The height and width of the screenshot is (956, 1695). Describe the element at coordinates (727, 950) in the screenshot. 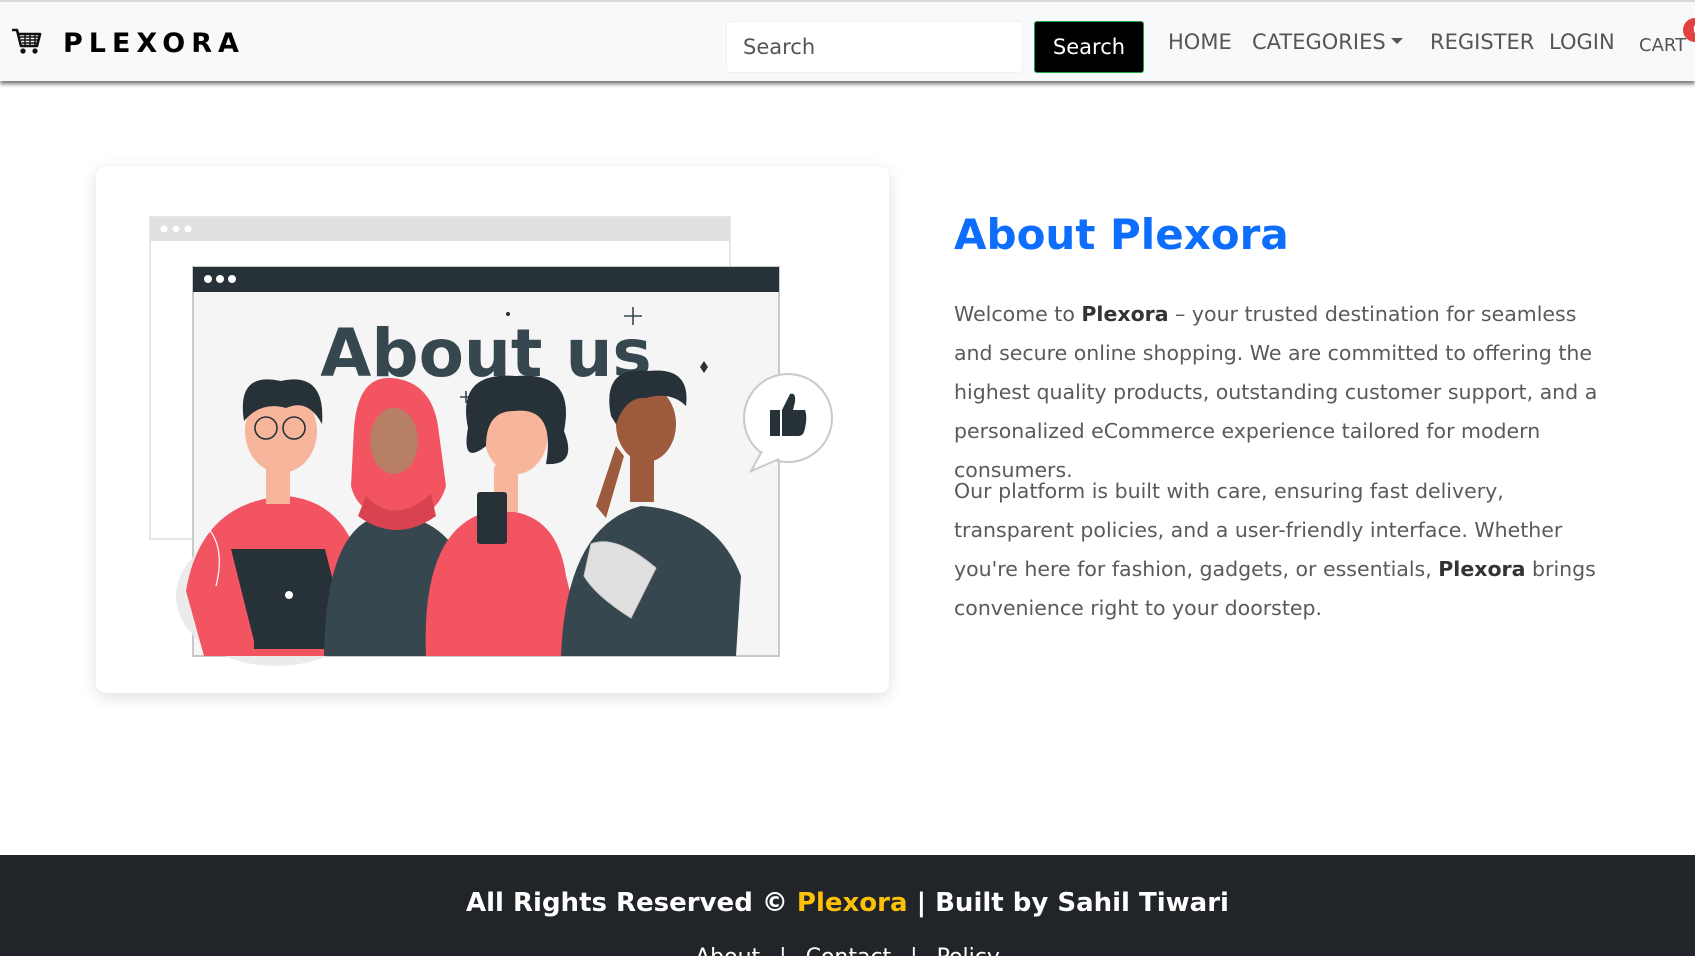

I see `footer-about-link: About` at that location.